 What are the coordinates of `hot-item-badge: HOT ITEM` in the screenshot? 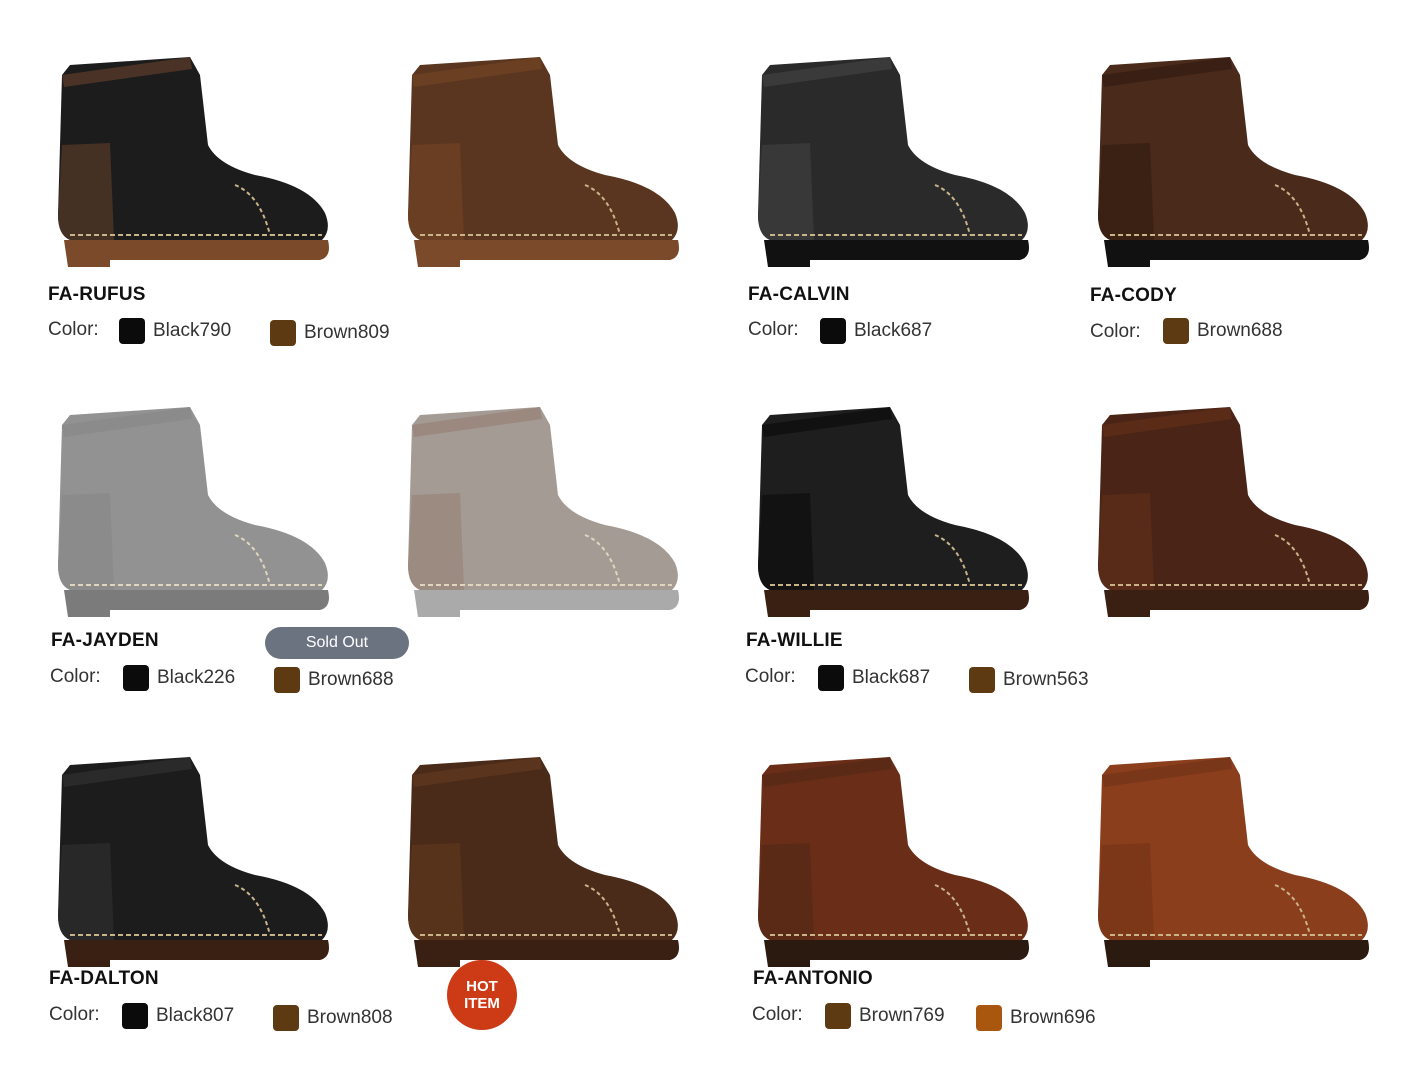 It's located at (482, 995).